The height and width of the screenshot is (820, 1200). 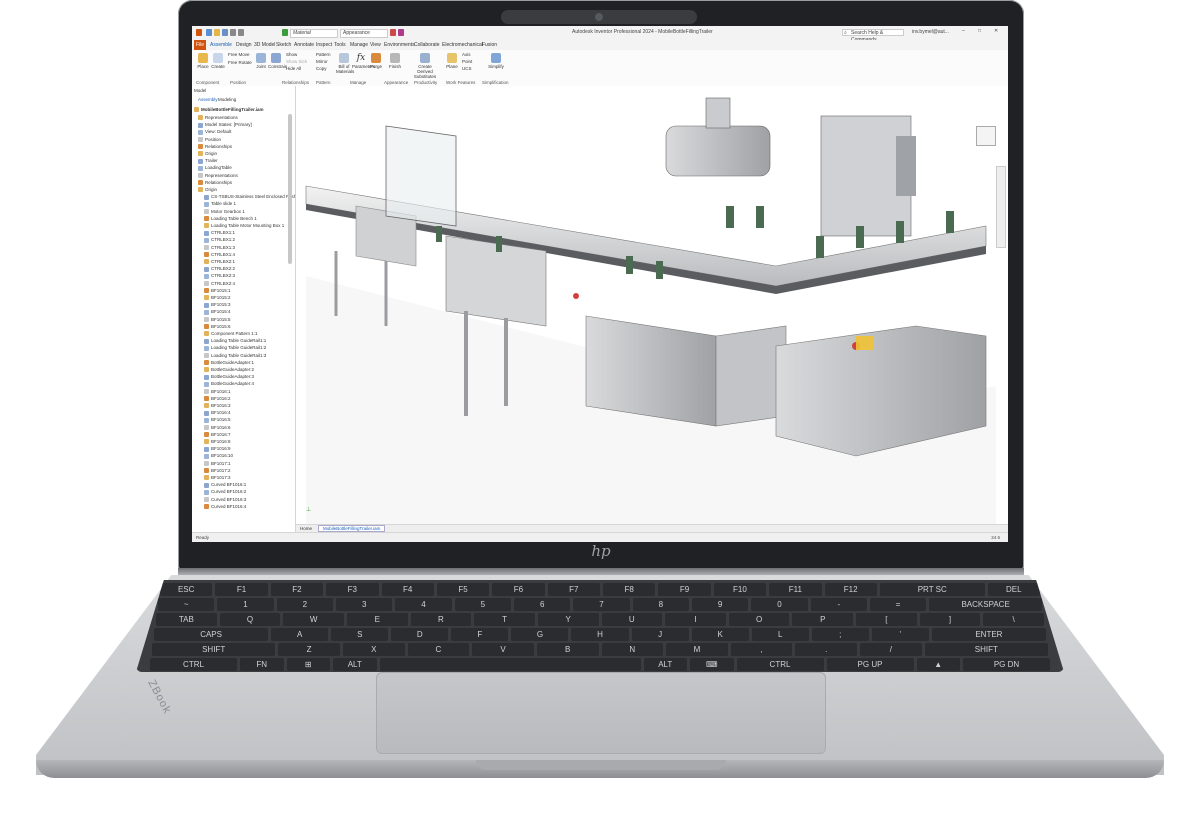 I want to click on key: BACKSPACE, so click(x=985, y=604).